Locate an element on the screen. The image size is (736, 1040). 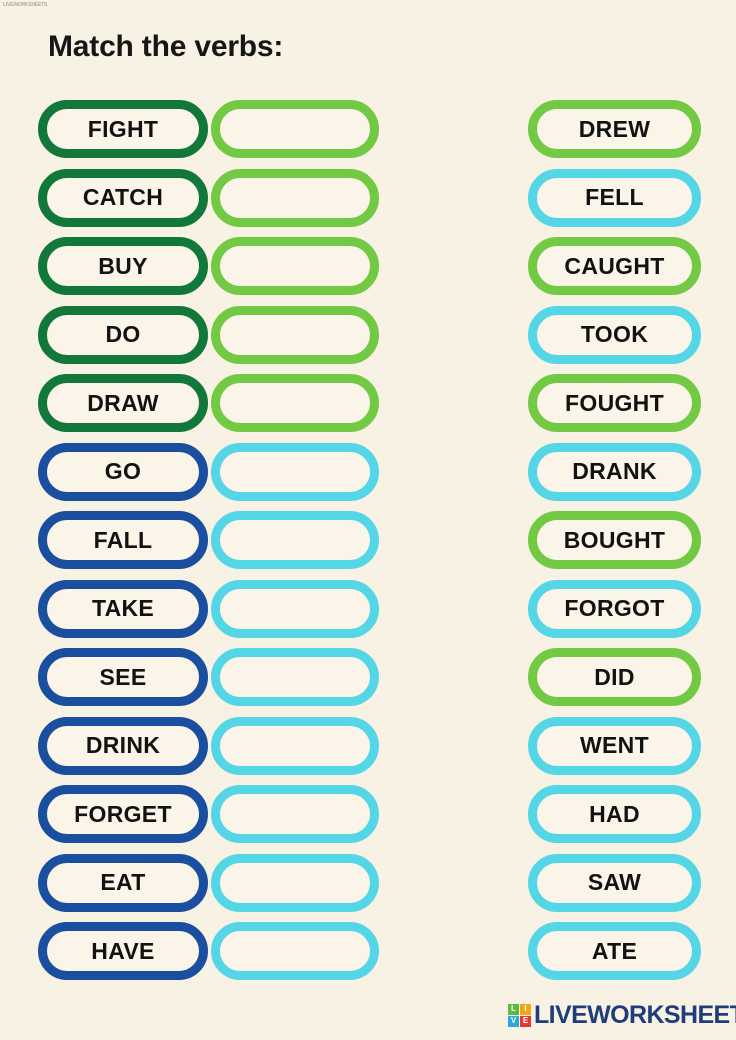
match-row: GO DRANK is located at coordinates (368, 471).